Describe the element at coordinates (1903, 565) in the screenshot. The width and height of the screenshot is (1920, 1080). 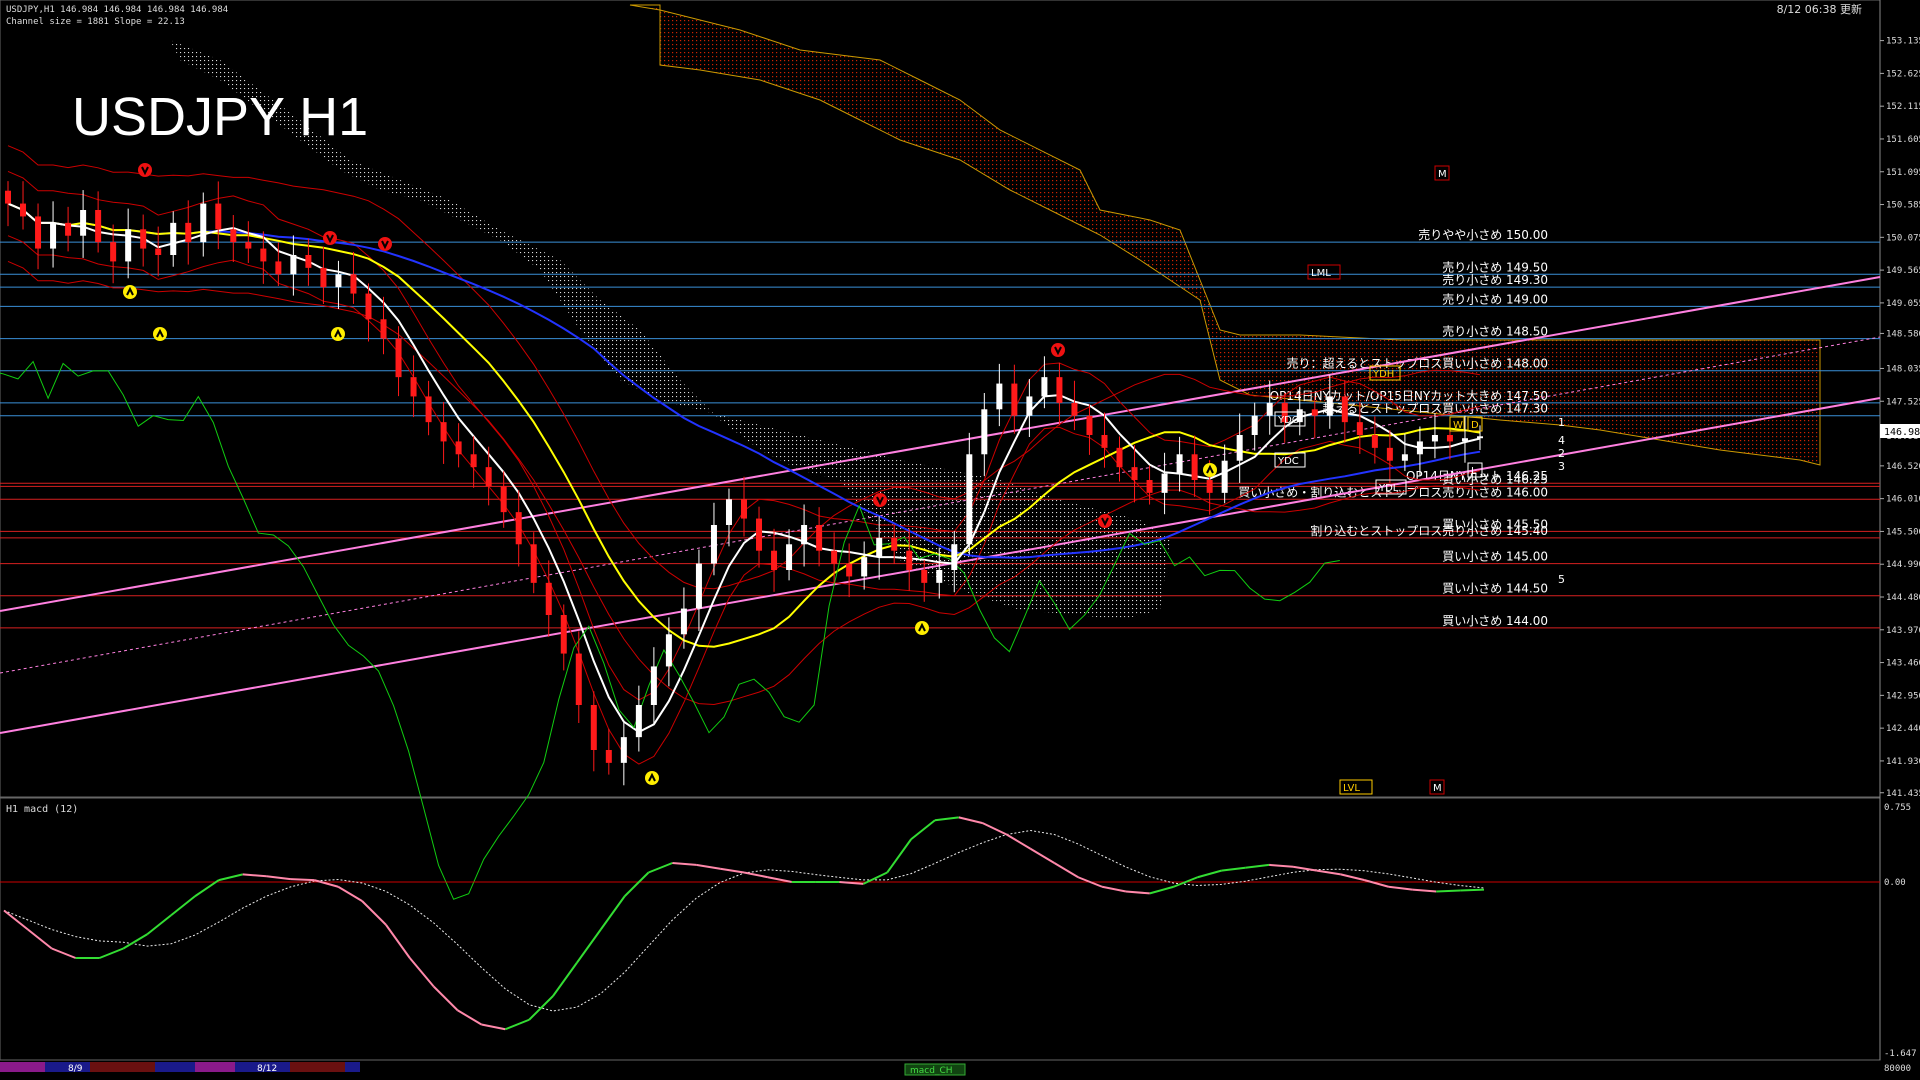
I see `price-tick-label: 144.990` at that location.